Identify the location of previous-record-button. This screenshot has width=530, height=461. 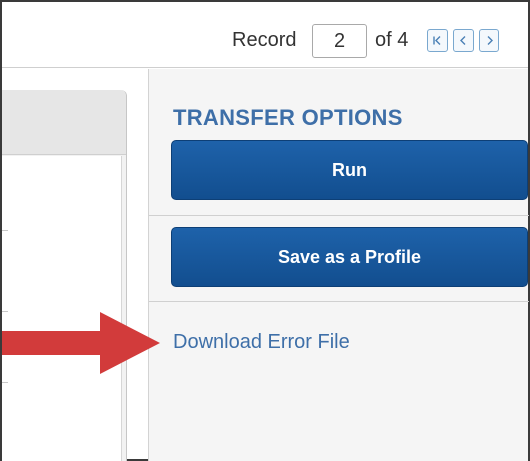
(463, 40).